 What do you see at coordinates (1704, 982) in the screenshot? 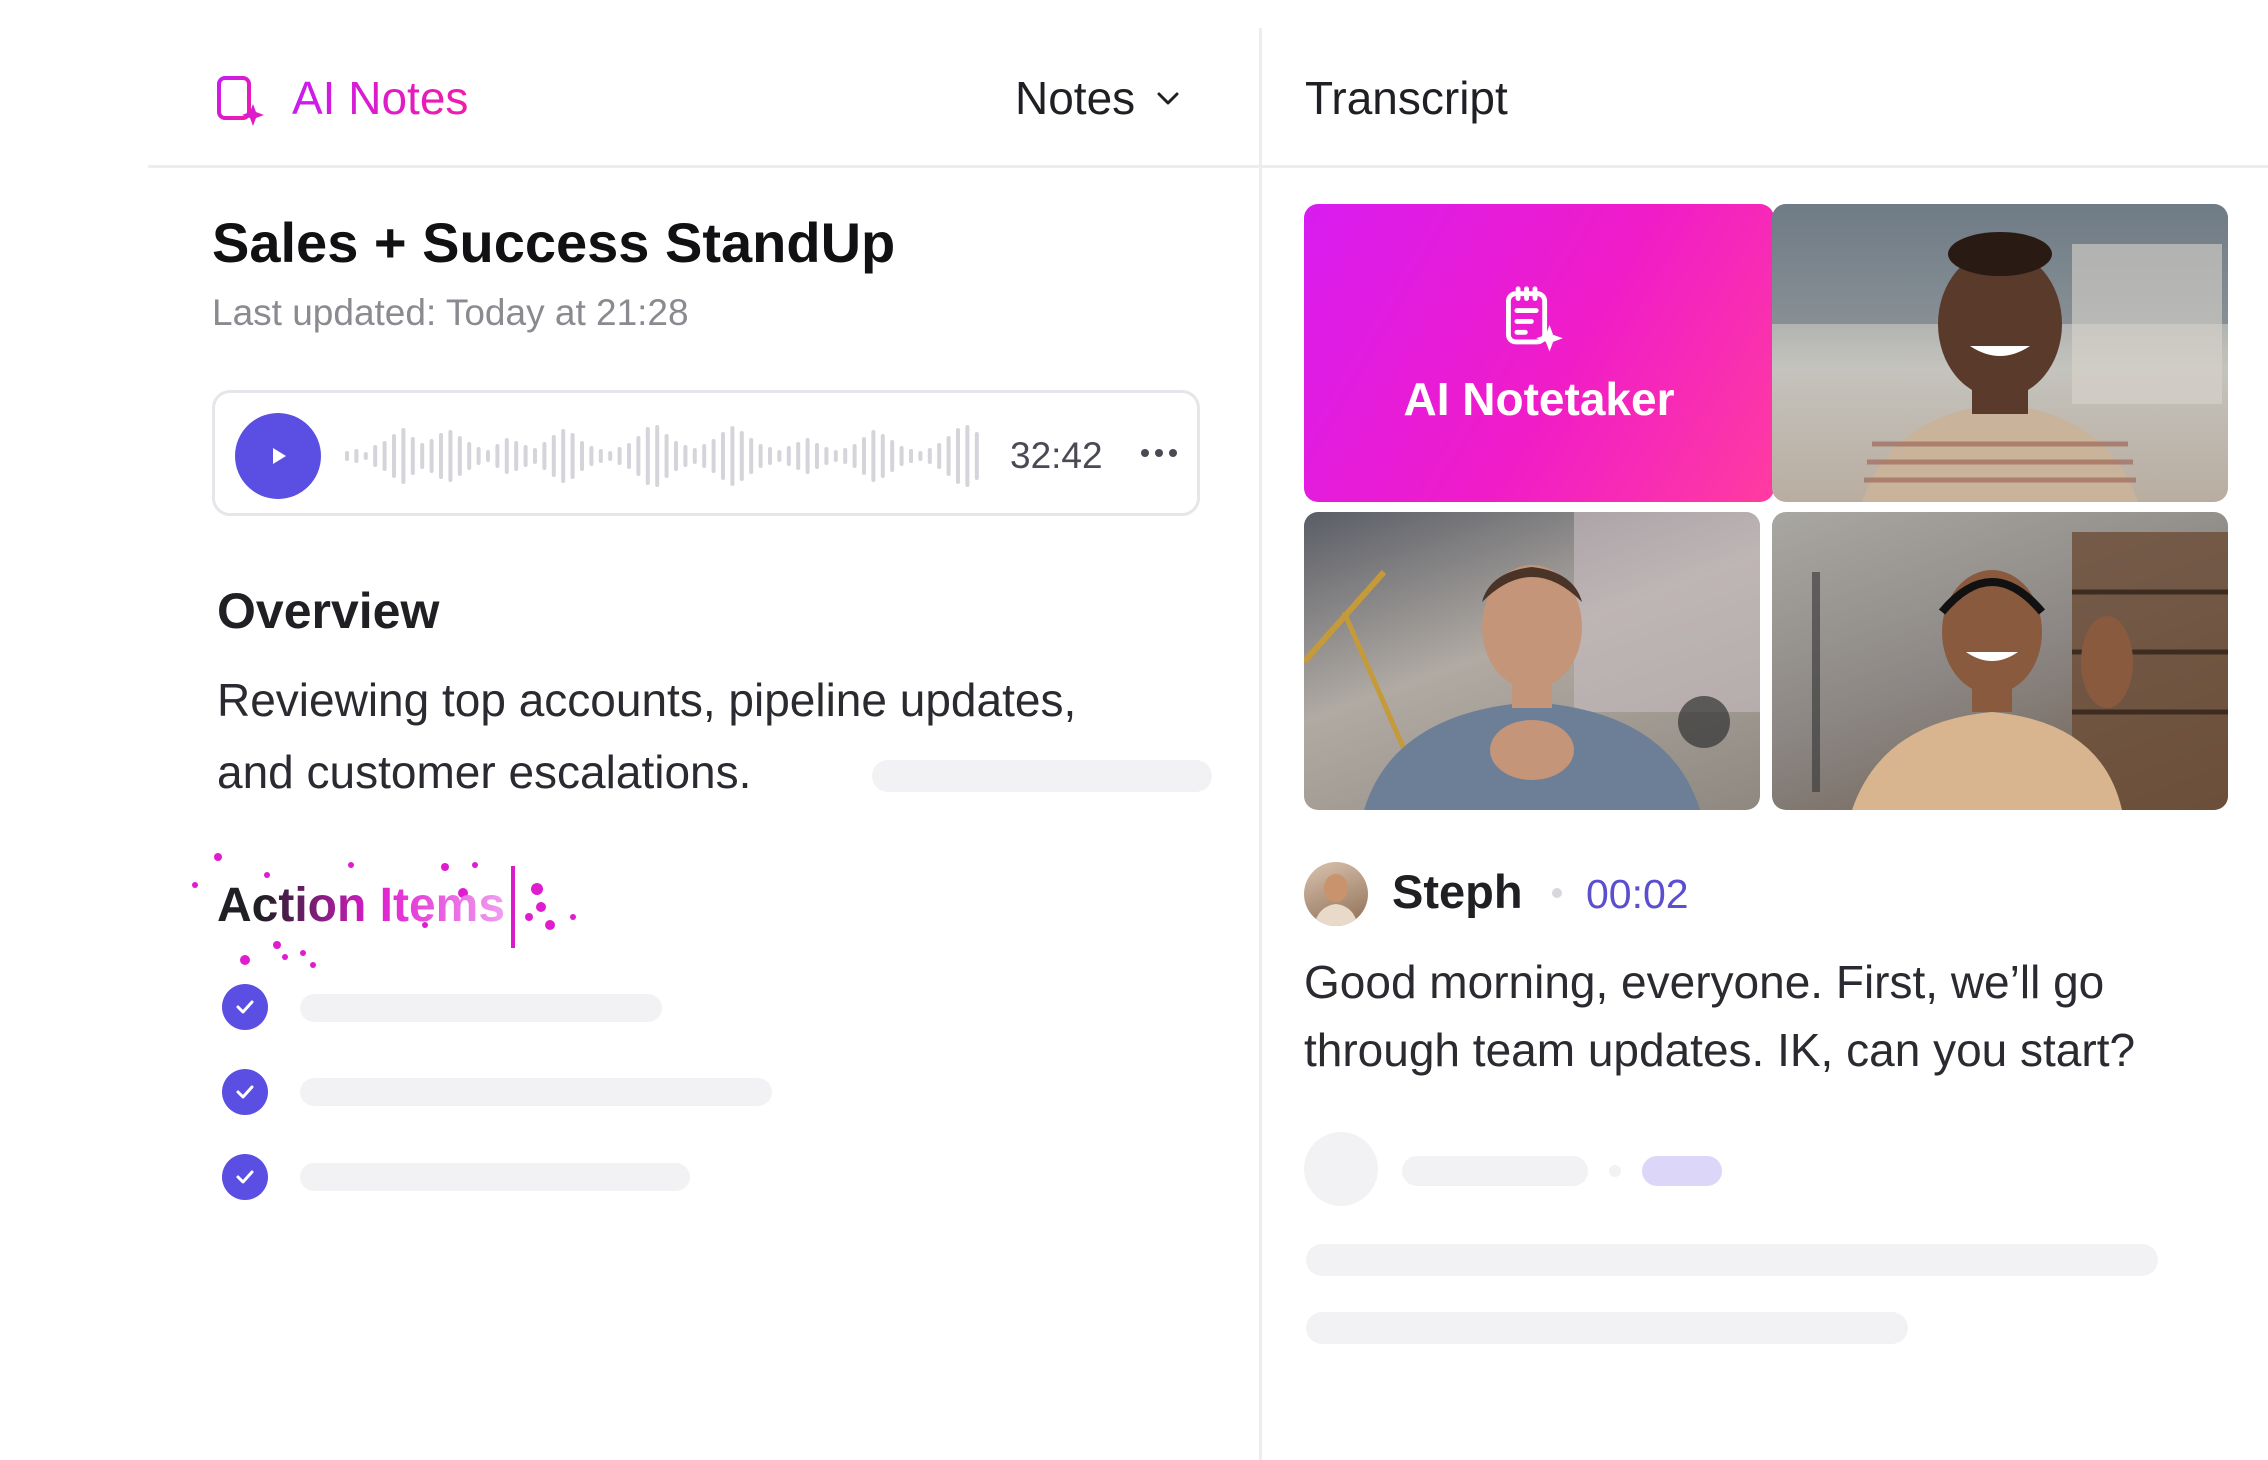
I see `transcript-text-line-1: Good morning, everyone. First, we’ll go` at bounding box center [1704, 982].